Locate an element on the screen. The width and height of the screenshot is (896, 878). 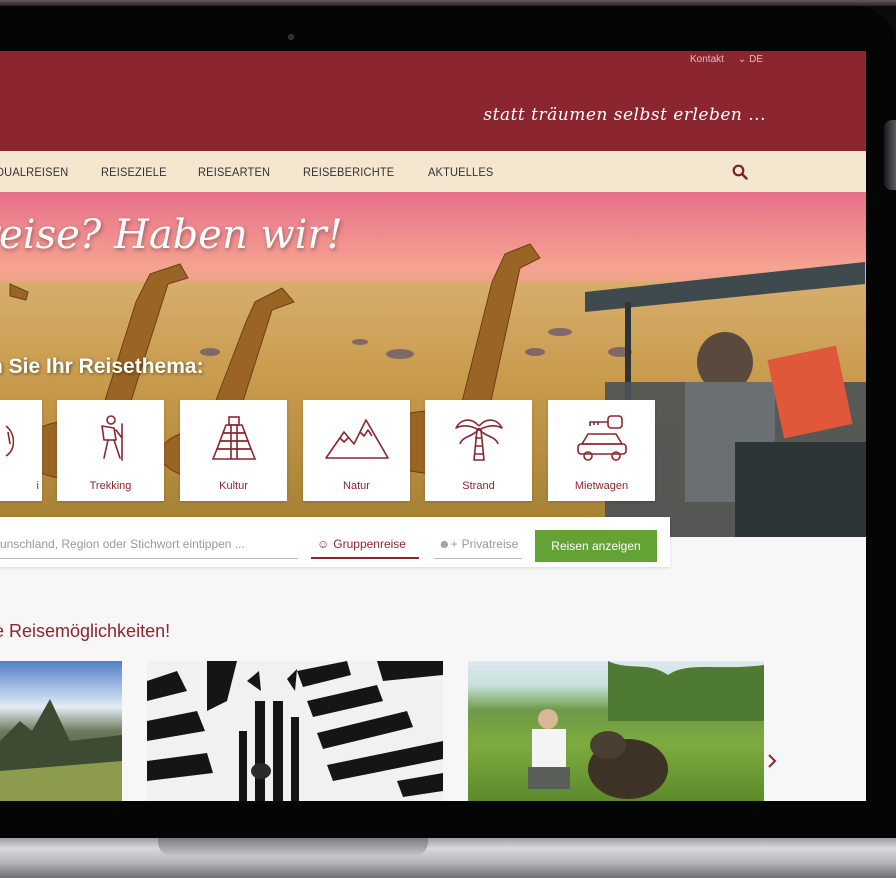
zebras-image is located at coordinates (295, 731).